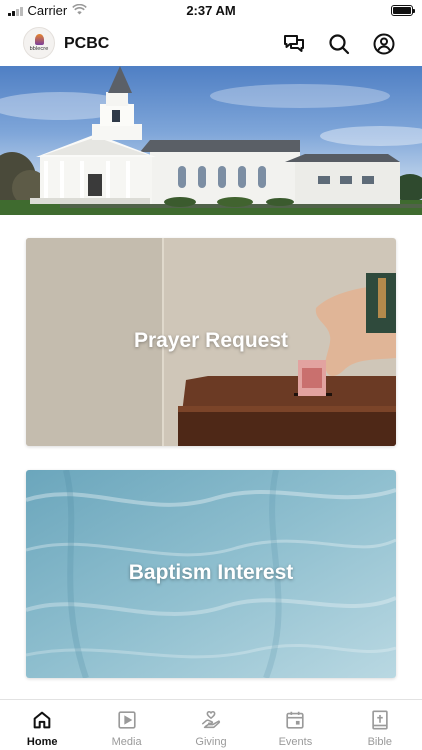 The height and width of the screenshot is (750, 422). Describe the element at coordinates (39, 49) in the screenshot. I see `logo-text: bblecre` at that location.